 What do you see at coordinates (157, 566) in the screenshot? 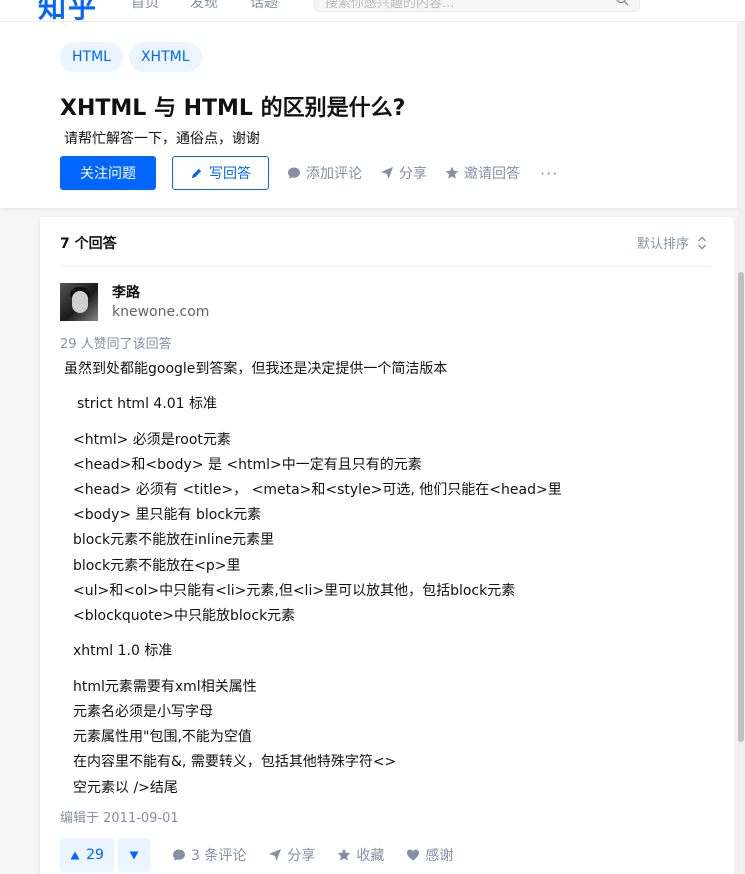
I see `answer-line: block元素不能放在<p>里` at bounding box center [157, 566].